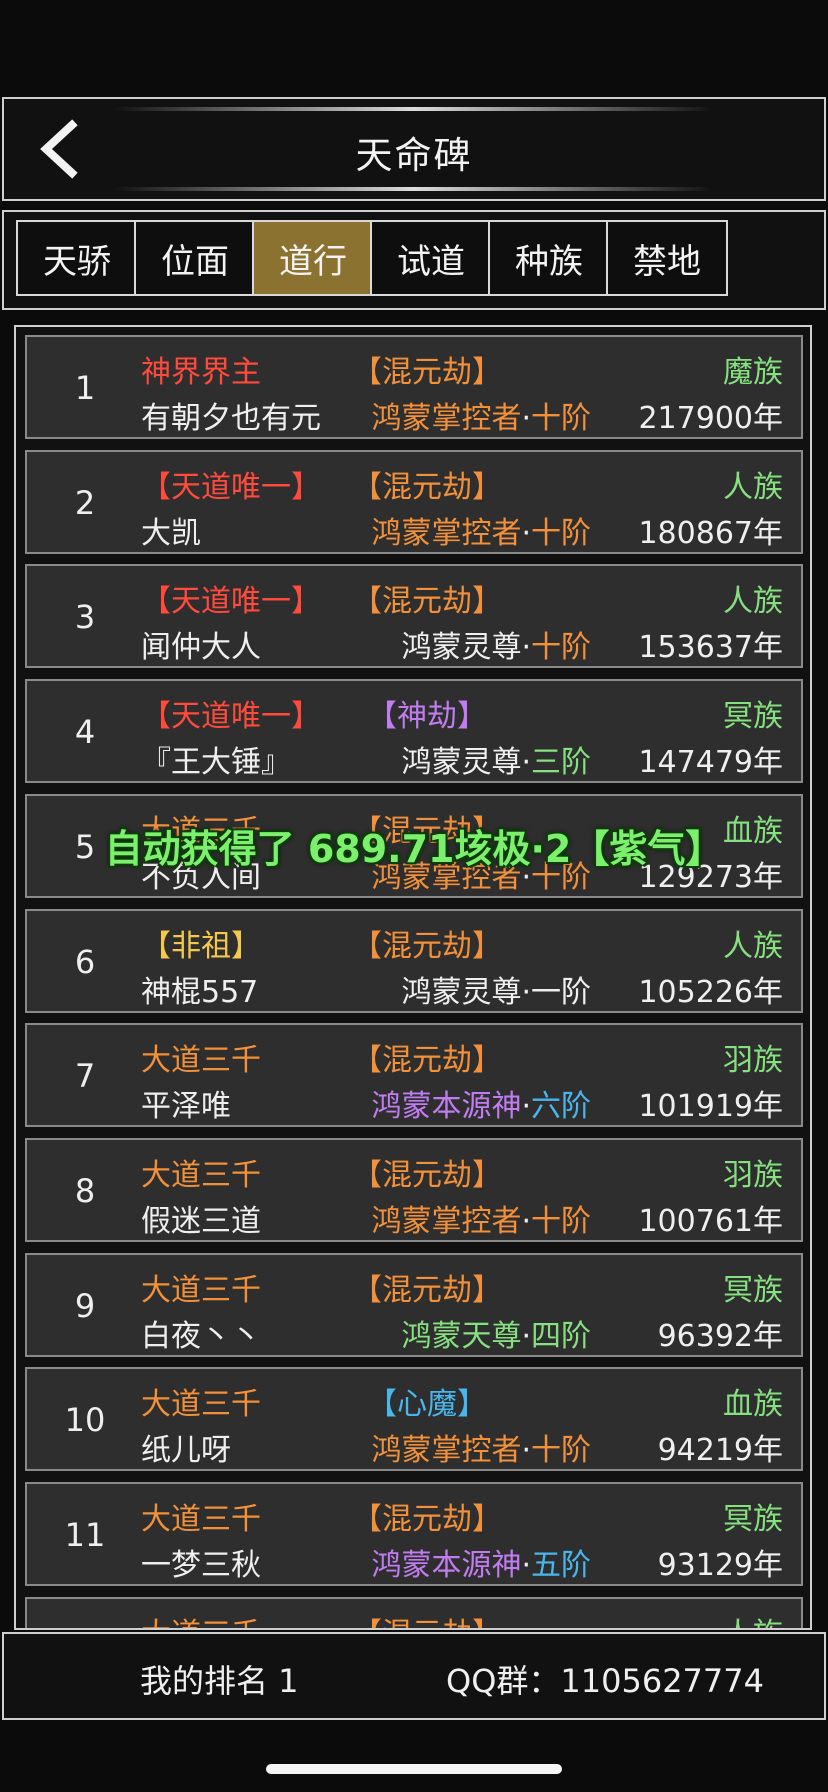 This screenshot has width=828, height=1792. I want to click on table-row: 9 大道三千 【混元劫】 冥族 白夜丶丶 鸿蒙天尊·四阶 96392年, so click(414, 1304).